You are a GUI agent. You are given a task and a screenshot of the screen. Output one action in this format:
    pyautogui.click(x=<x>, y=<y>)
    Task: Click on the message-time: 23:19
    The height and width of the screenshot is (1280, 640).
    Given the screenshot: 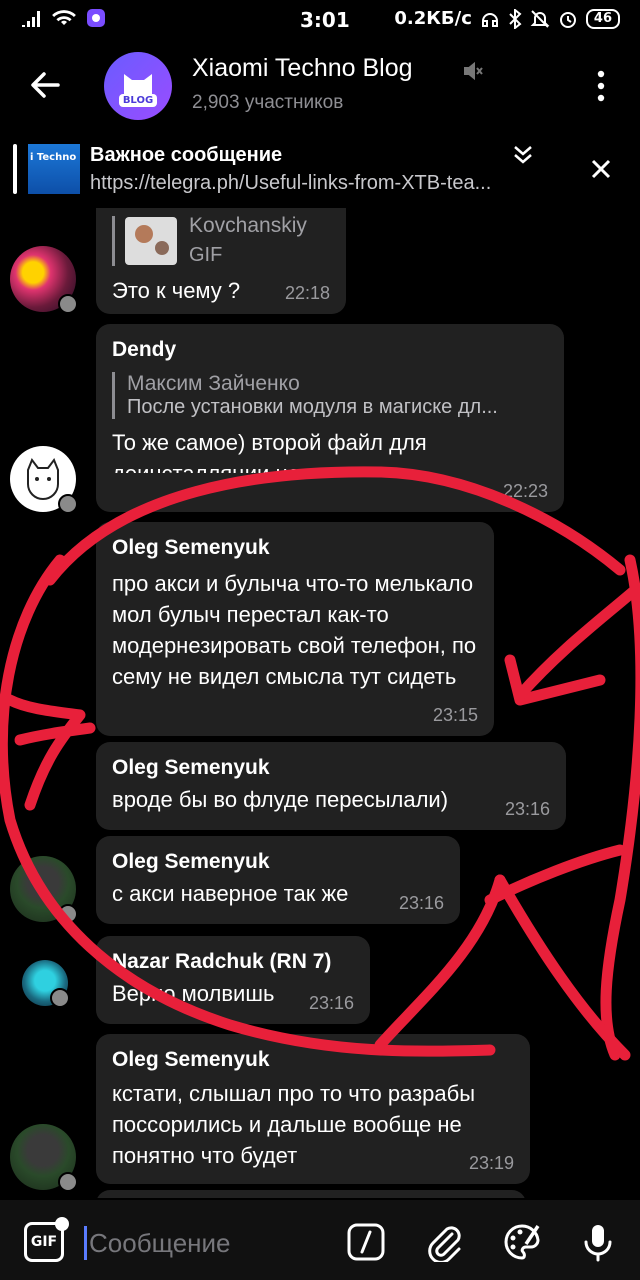 What is the action you would take?
    pyautogui.click(x=491, y=1163)
    